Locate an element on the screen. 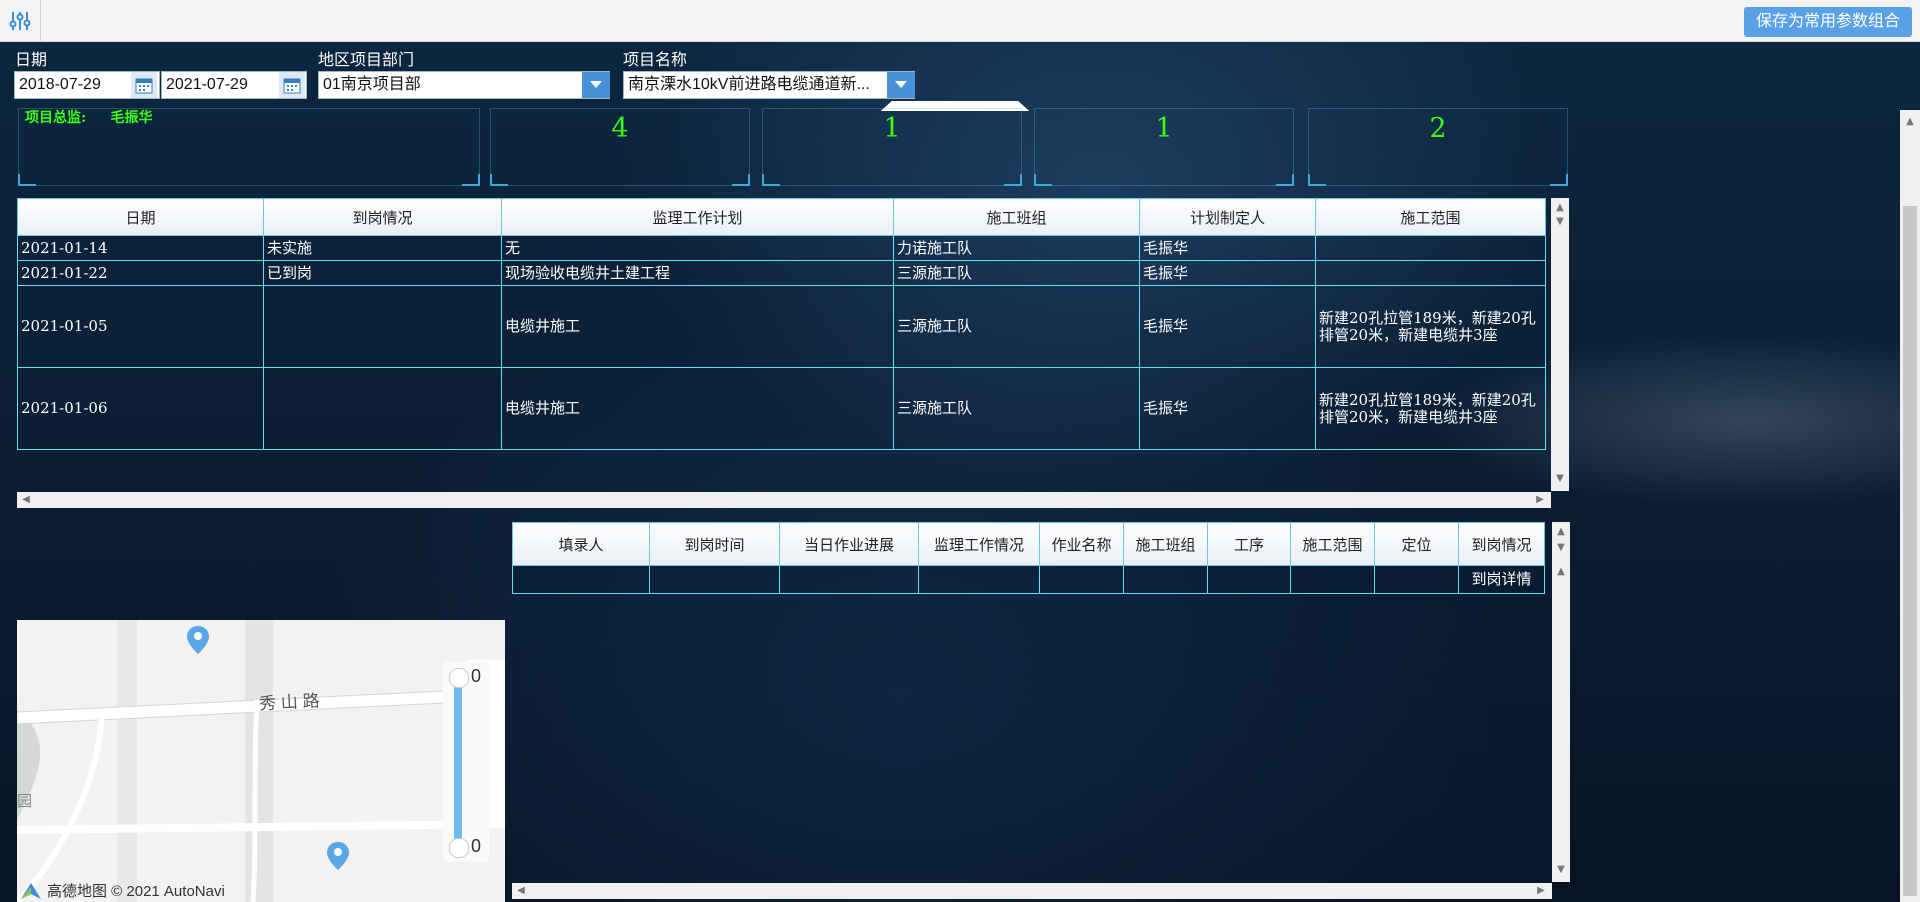 The height and width of the screenshot is (902, 1920). zoom-track is located at coordinates (458, 762).